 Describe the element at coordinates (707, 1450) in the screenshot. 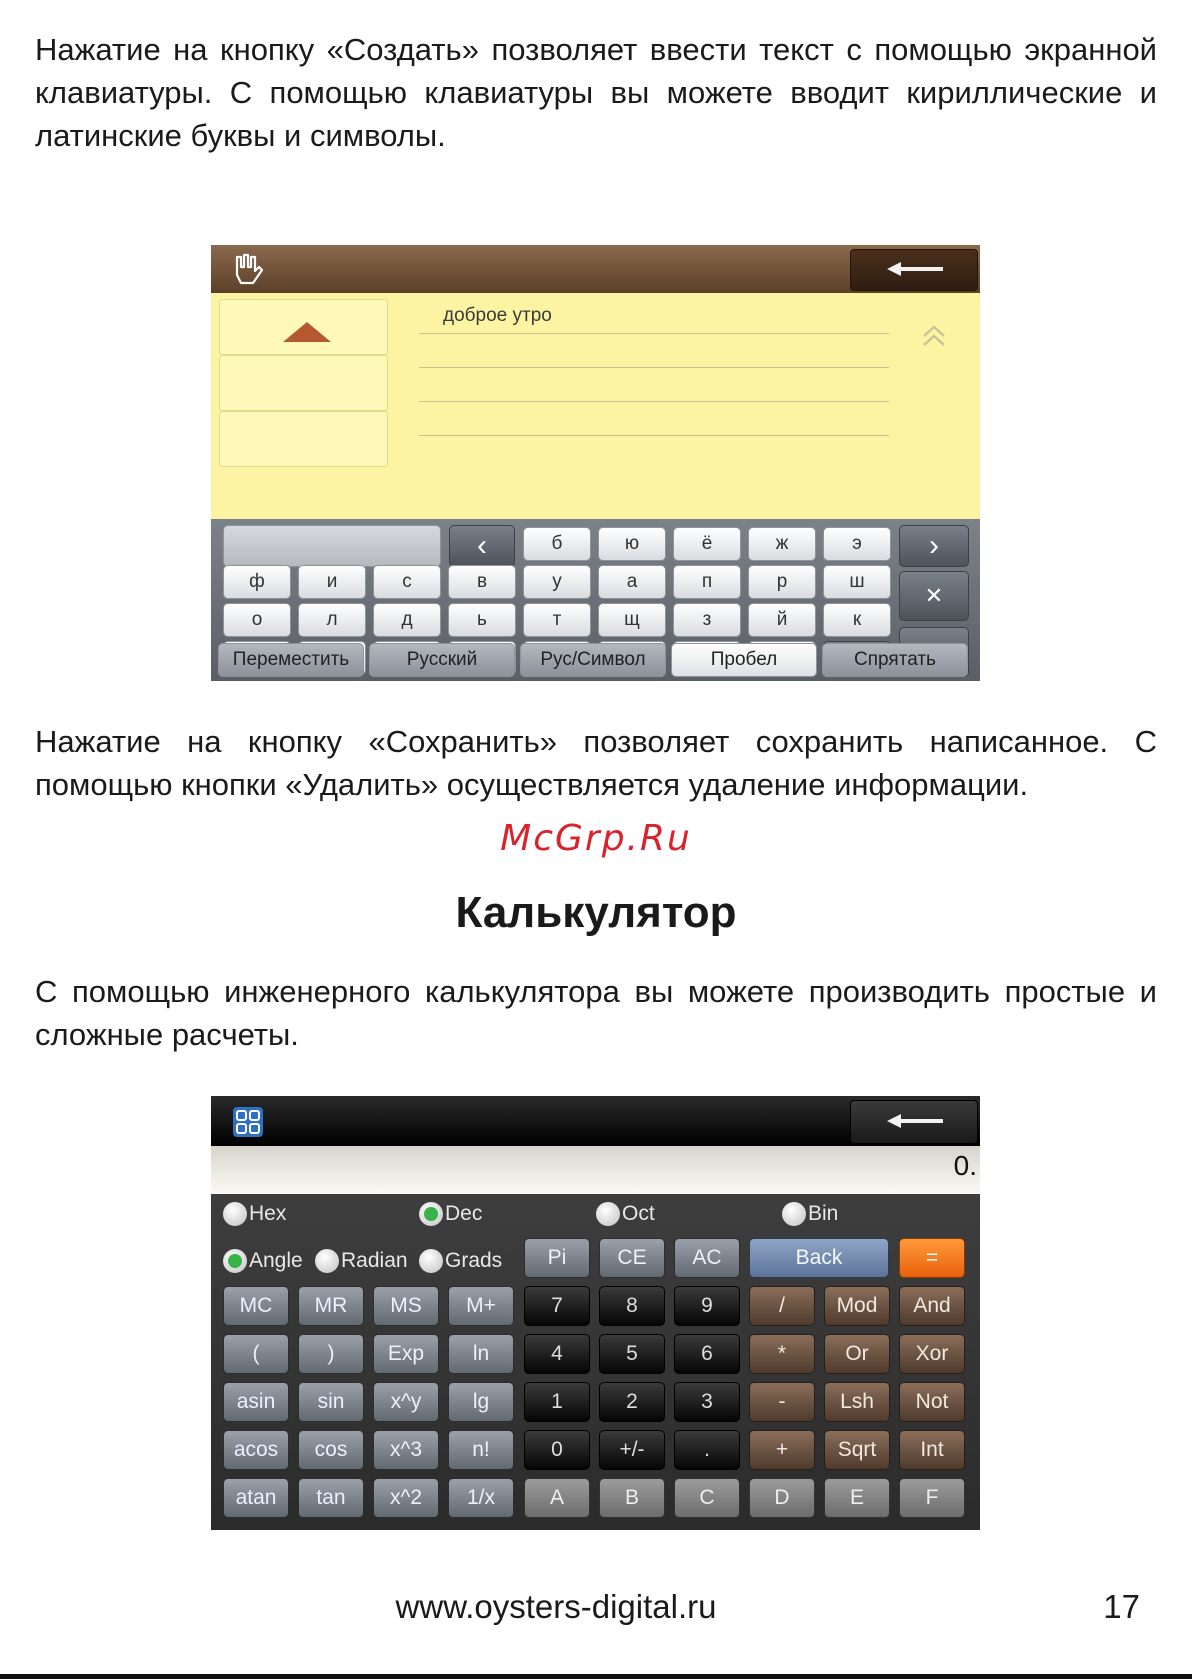

I see `decimal-key: .` at that location.